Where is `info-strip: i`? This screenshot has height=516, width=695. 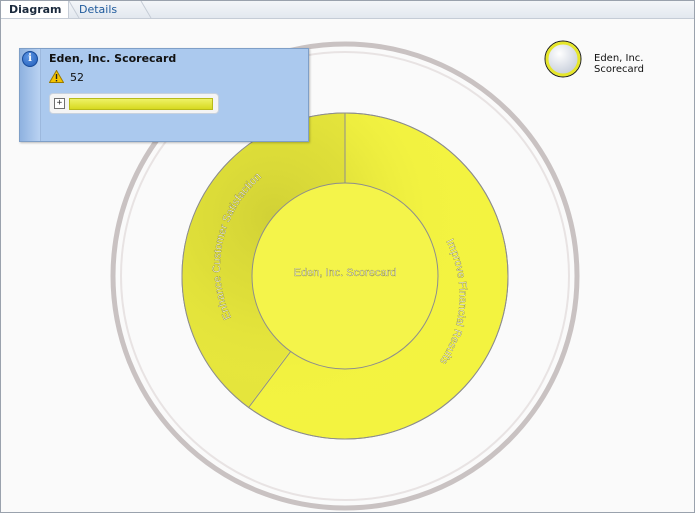 info-strip: i is located at coordinates (30, 95).